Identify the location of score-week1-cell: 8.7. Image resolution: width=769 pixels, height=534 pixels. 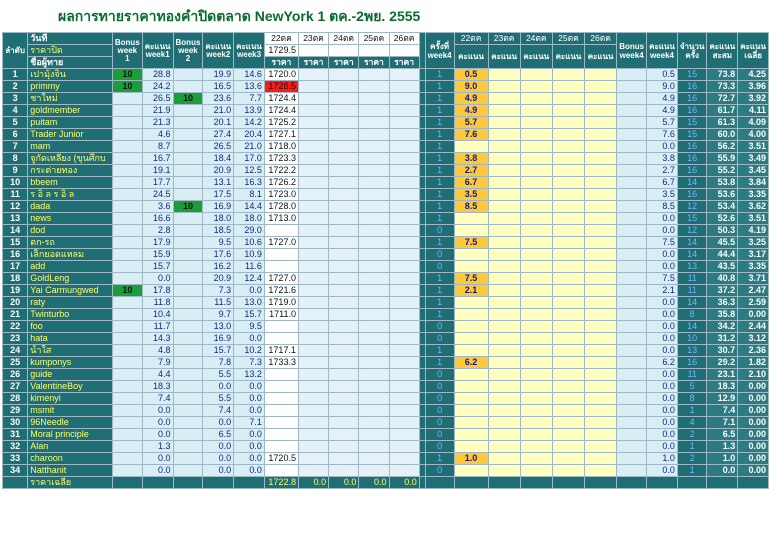
(157, 146).